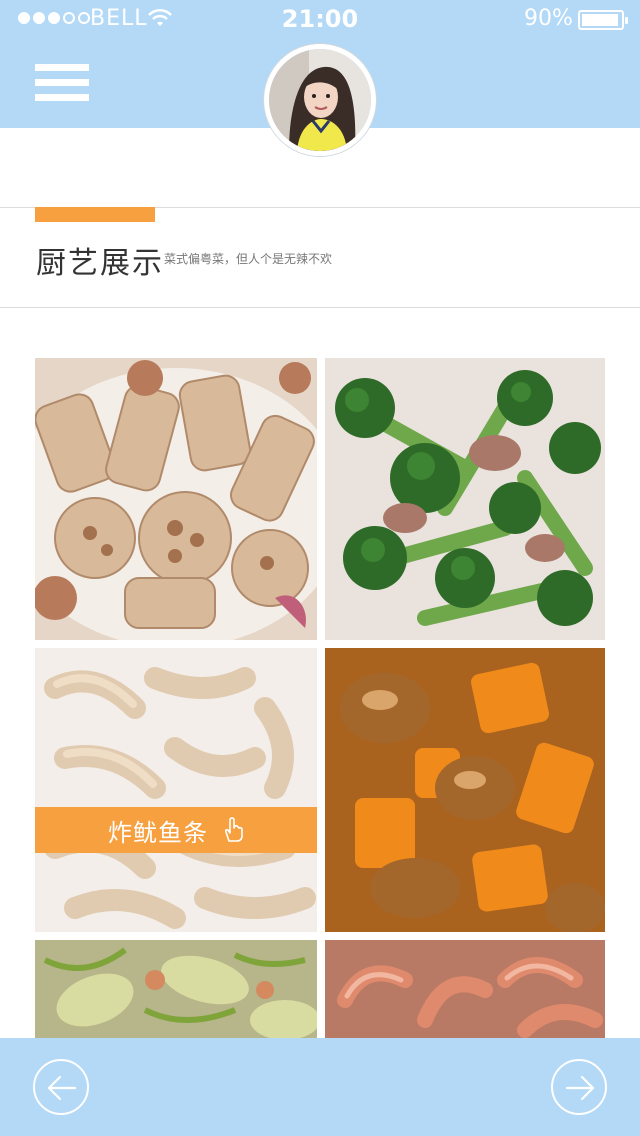  I want to click on selection-overlay, so click(176, 790).